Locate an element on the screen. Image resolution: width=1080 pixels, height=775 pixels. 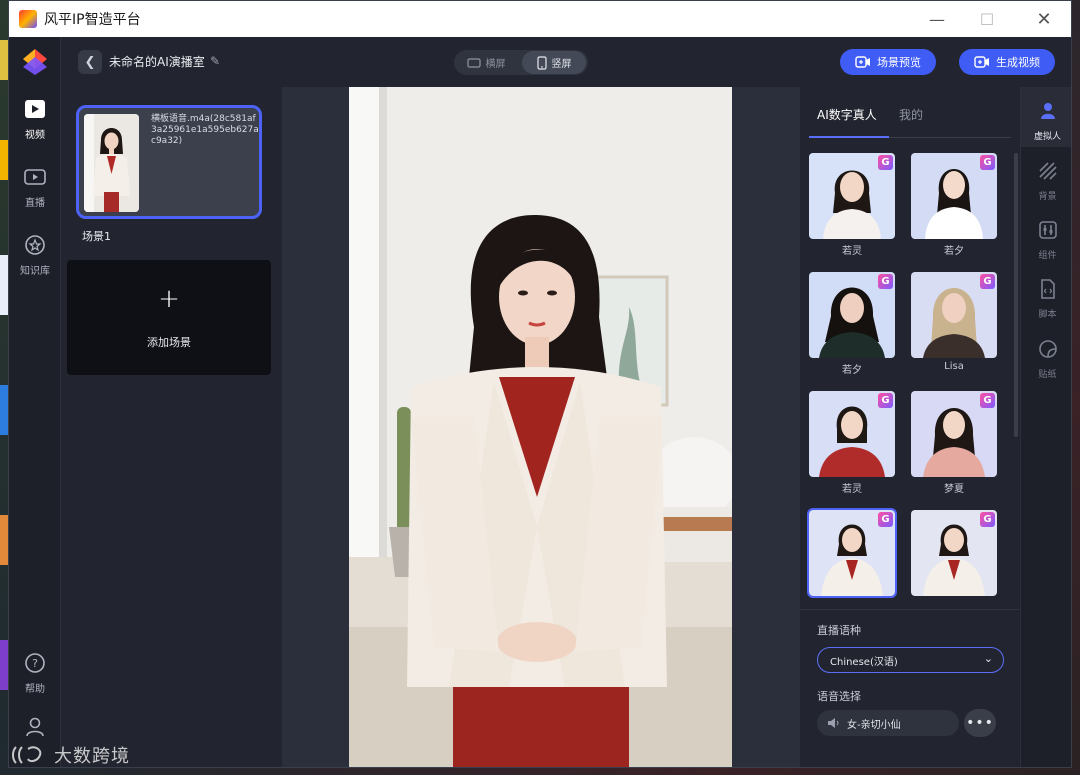
minimize-button: — is located at coordinates (937, 19).